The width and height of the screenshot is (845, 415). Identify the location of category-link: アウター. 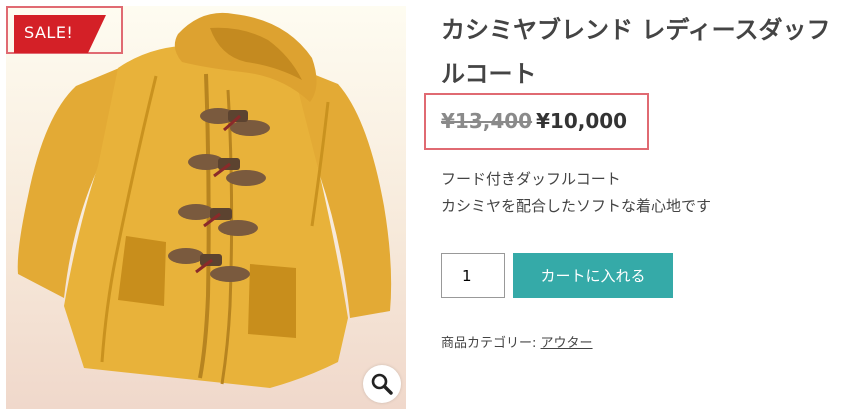
(567, 343).